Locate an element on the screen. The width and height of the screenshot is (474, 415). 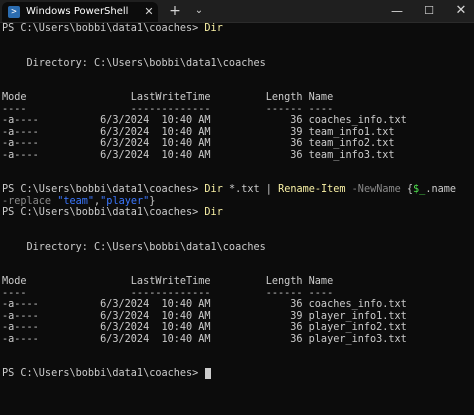
powershell-icon: > is located at coordinates (14, 12).